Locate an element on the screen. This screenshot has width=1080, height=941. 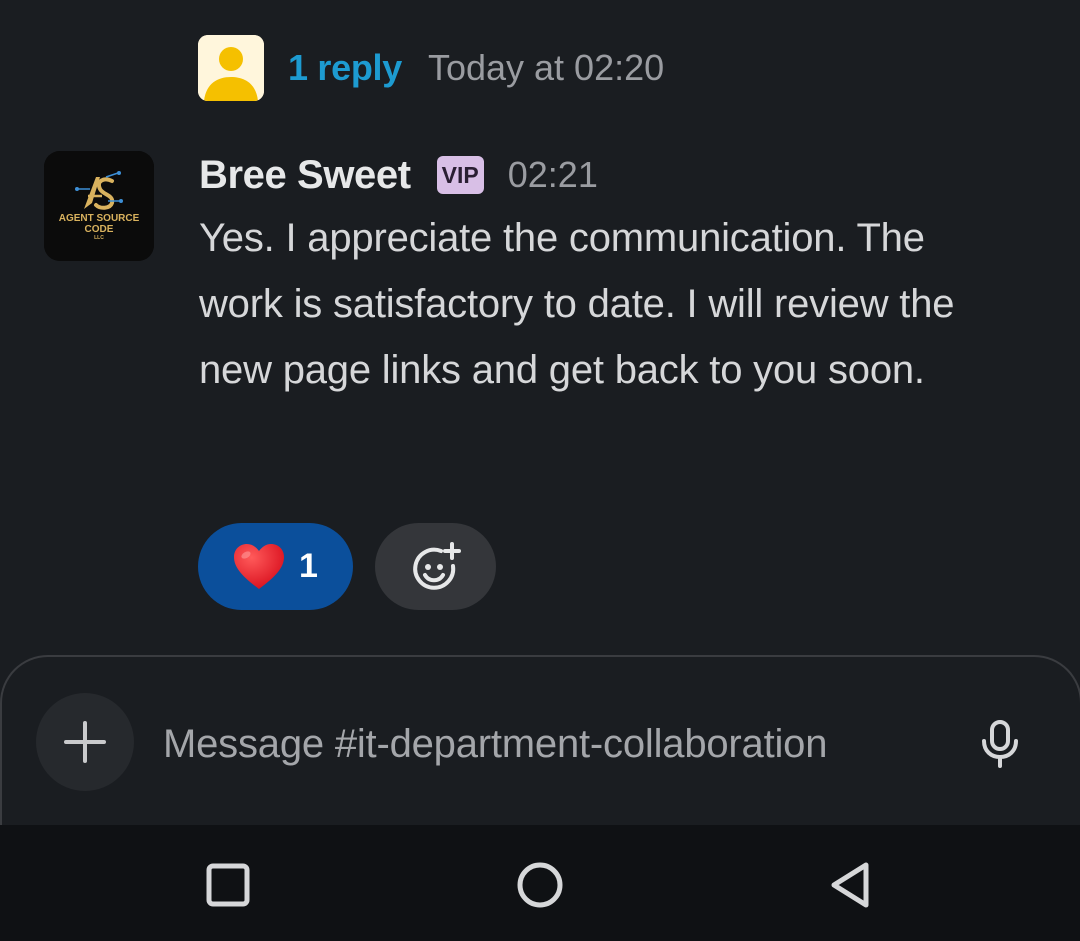
message-header: Bree Sweet VIP 02:21 is located at coordinates (398, 175).